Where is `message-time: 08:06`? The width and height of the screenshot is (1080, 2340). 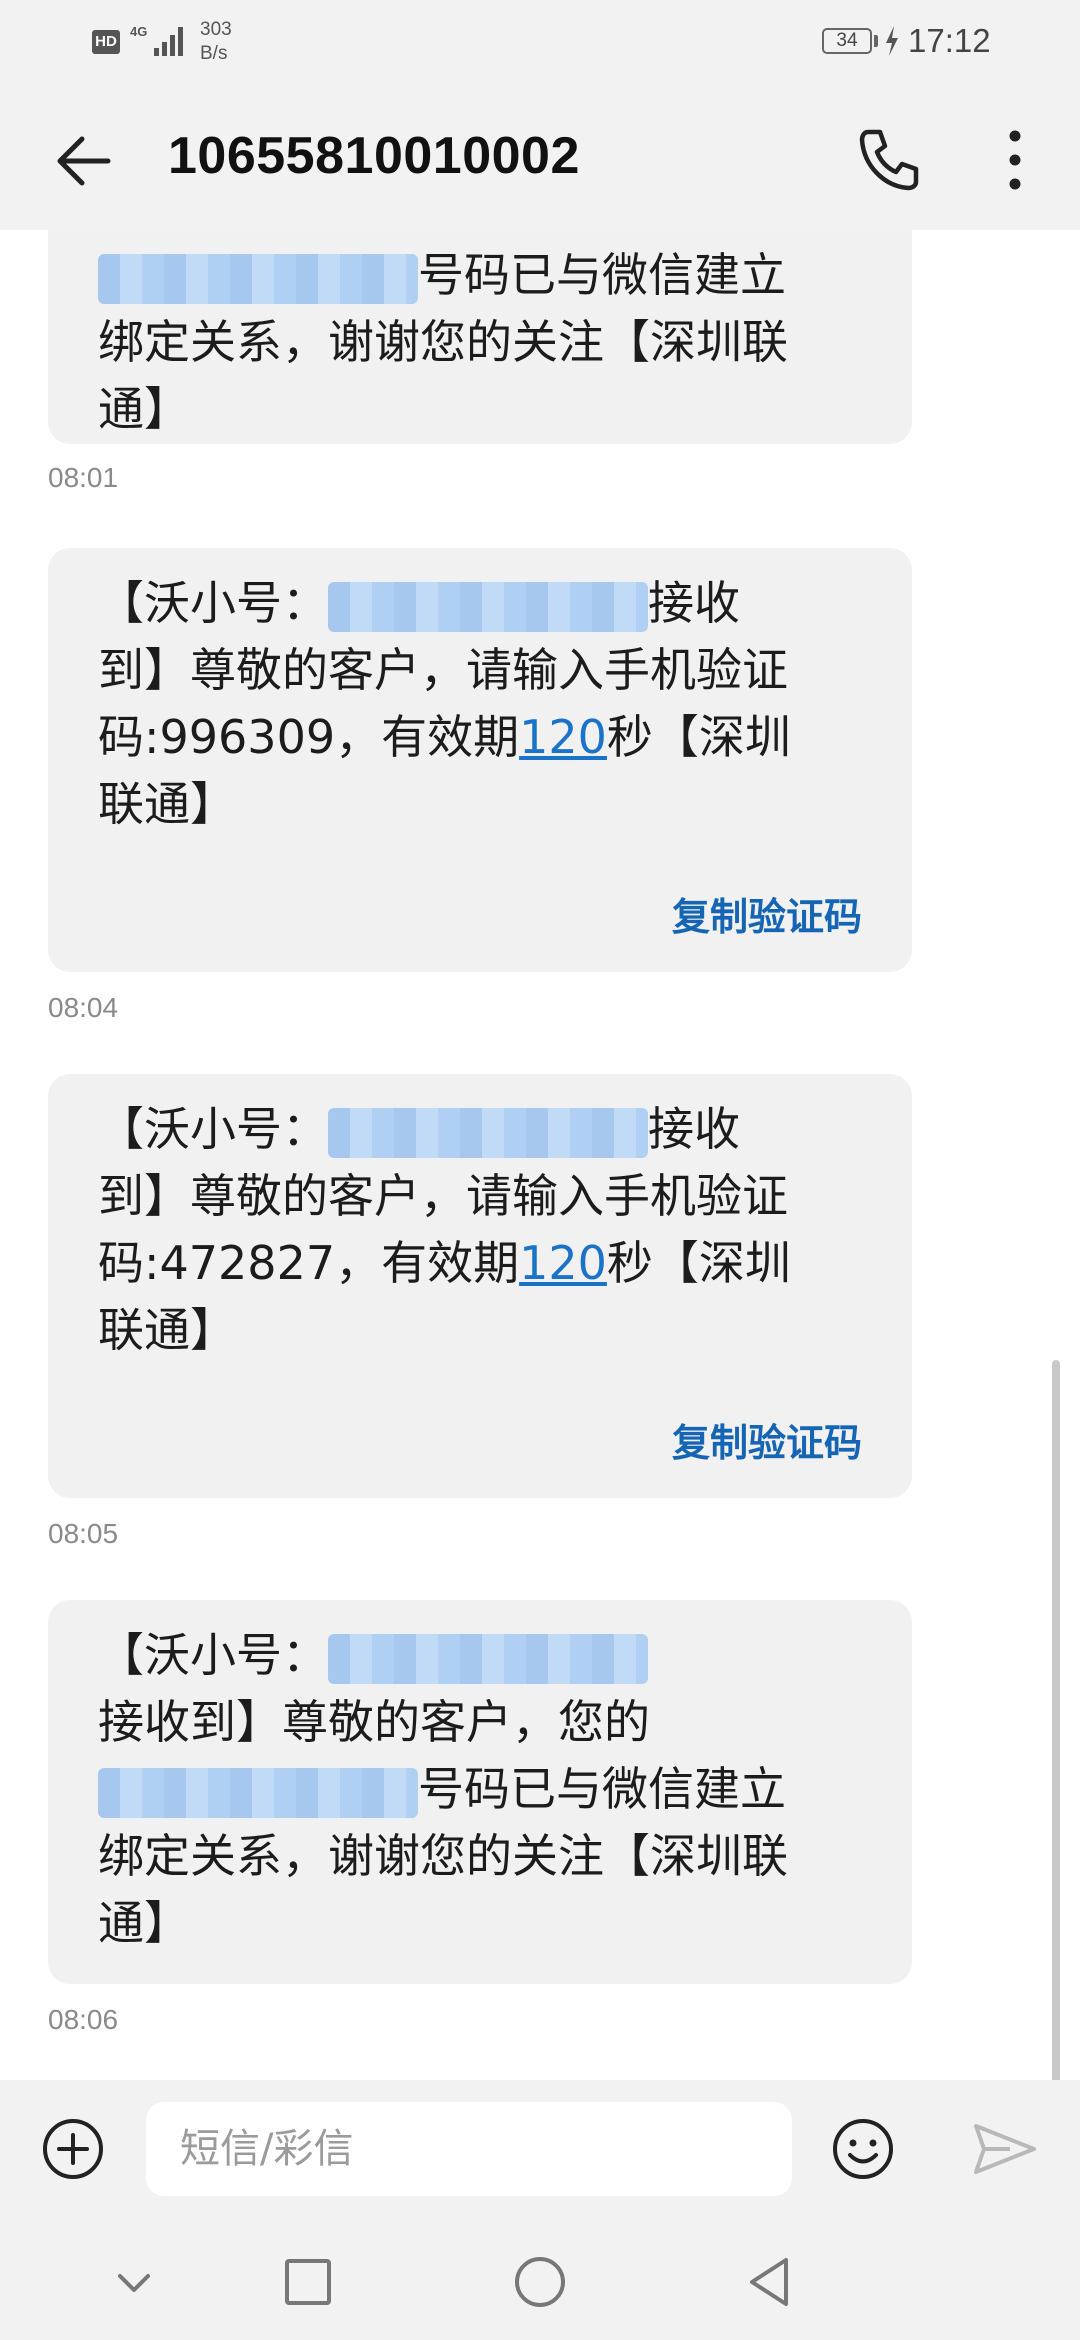
message-time: 08:06 is located at coordinates (83, 2019).